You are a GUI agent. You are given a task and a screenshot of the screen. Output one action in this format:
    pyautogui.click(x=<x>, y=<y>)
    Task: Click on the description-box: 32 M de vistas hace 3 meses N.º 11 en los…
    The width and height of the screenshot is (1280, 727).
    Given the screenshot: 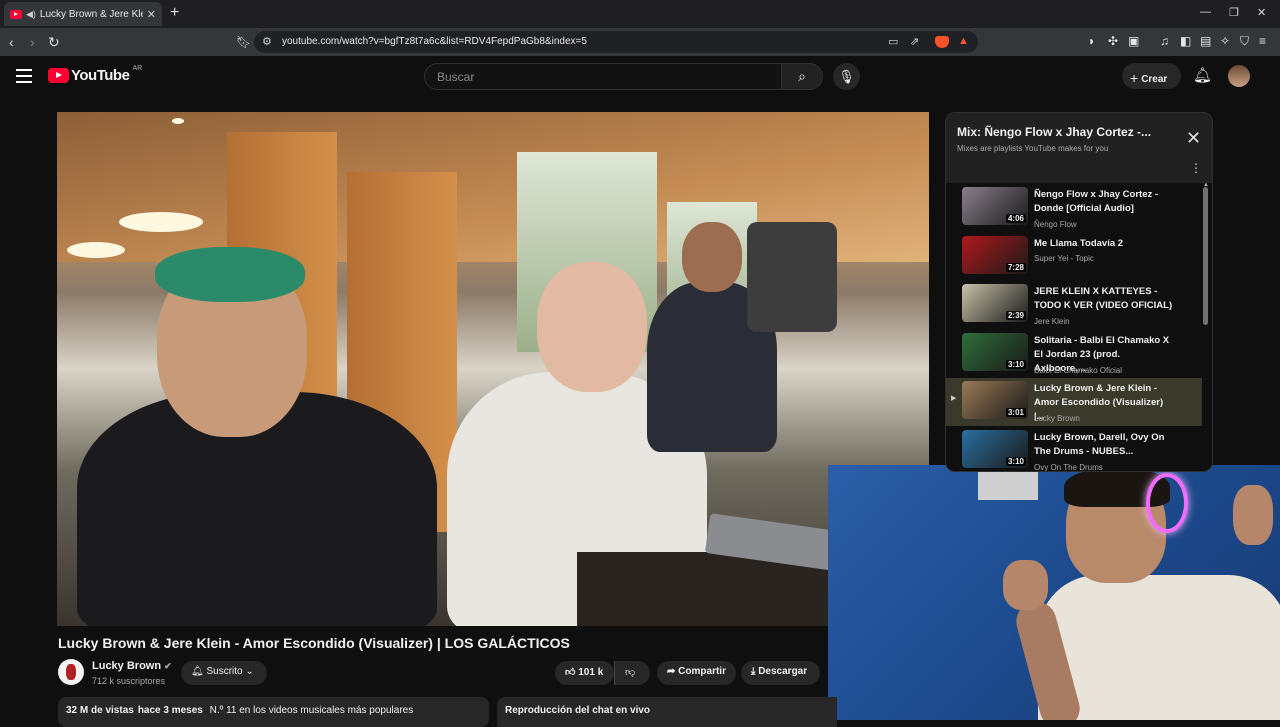 What is the action you would take?
    pyautogui.click(x=273, y=712)
    